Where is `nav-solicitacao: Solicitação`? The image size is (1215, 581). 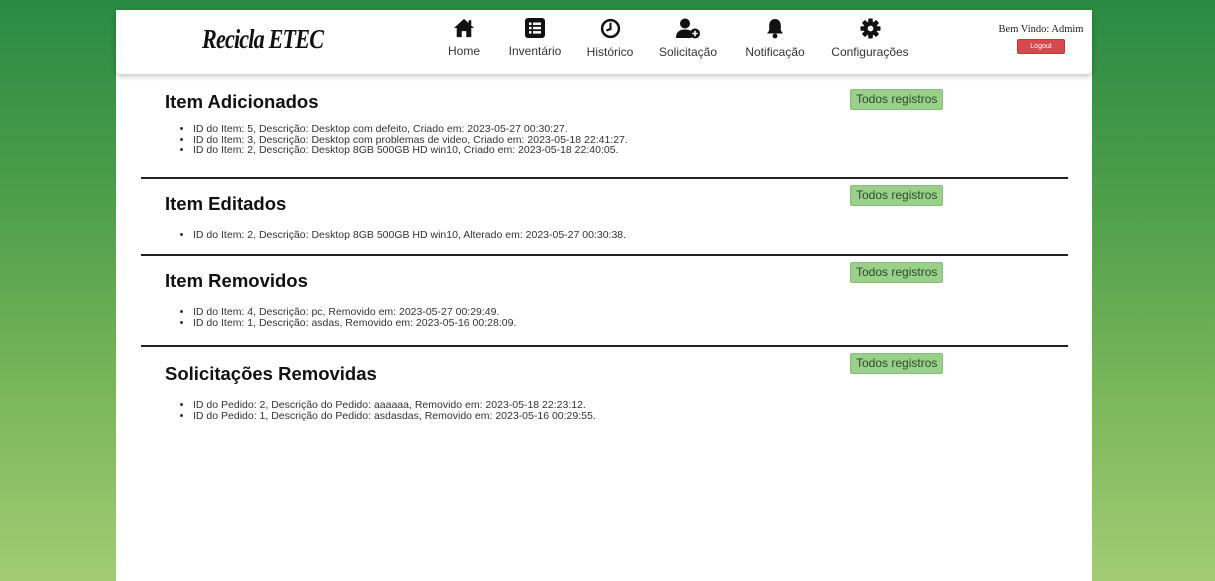 nav-solicitacao: Solicitação is located at coordinates (688, 38).